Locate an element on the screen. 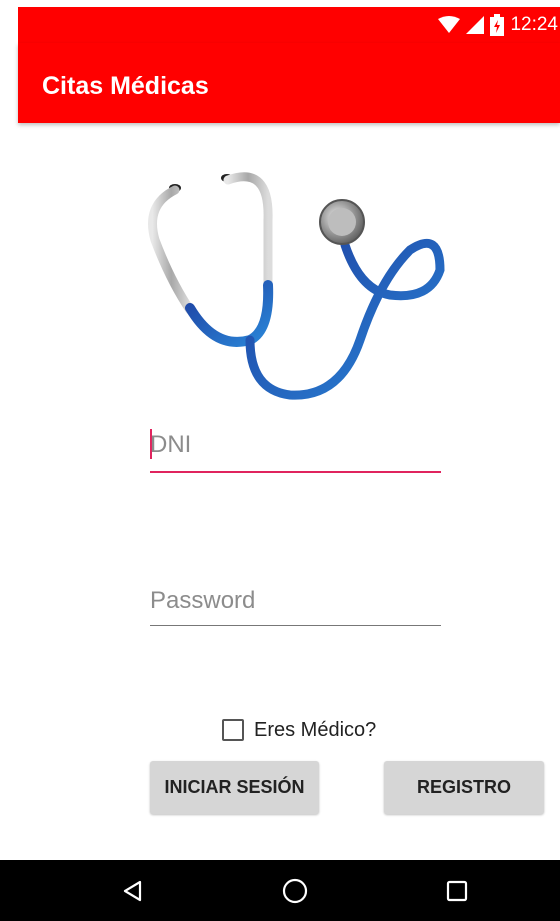 The height and width of the screenshot is (921, 560). login-button: INICIAR SESIÓN is located at coordinates (234, 787).